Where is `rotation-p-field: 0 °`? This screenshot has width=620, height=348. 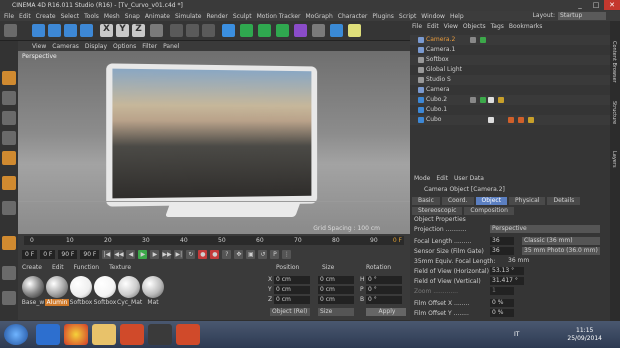 rotation-p-field: 0 ° is located at coordinates (384, 290).